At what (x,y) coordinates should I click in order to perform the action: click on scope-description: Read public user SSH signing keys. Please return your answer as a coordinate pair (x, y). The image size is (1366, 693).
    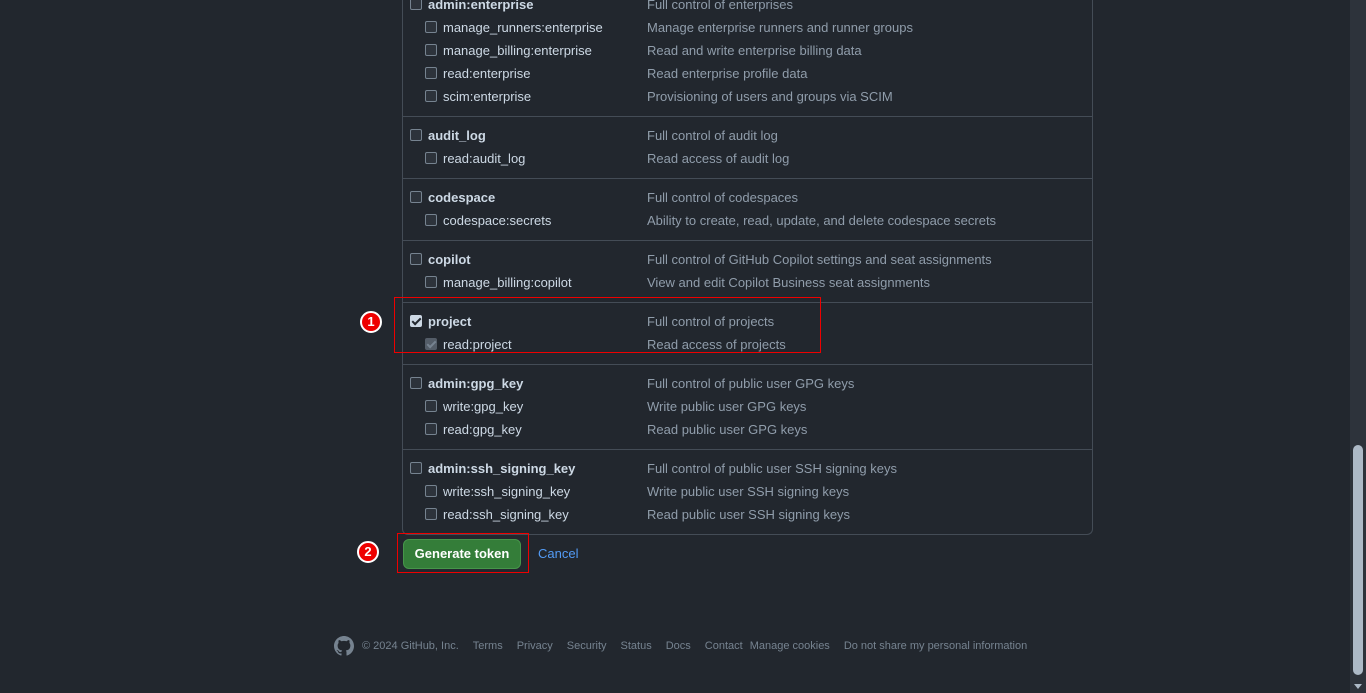
    Looking at the image, I should click on (749, 514).